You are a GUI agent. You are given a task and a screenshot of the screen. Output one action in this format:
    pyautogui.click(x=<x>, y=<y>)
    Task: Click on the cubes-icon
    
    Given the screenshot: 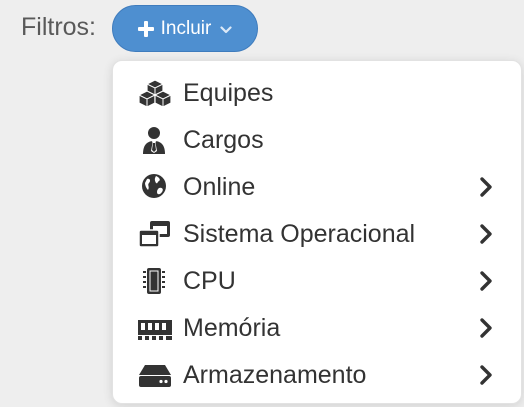 What is the action you would take?
    pyautogui.click(x=155, y=93)
    